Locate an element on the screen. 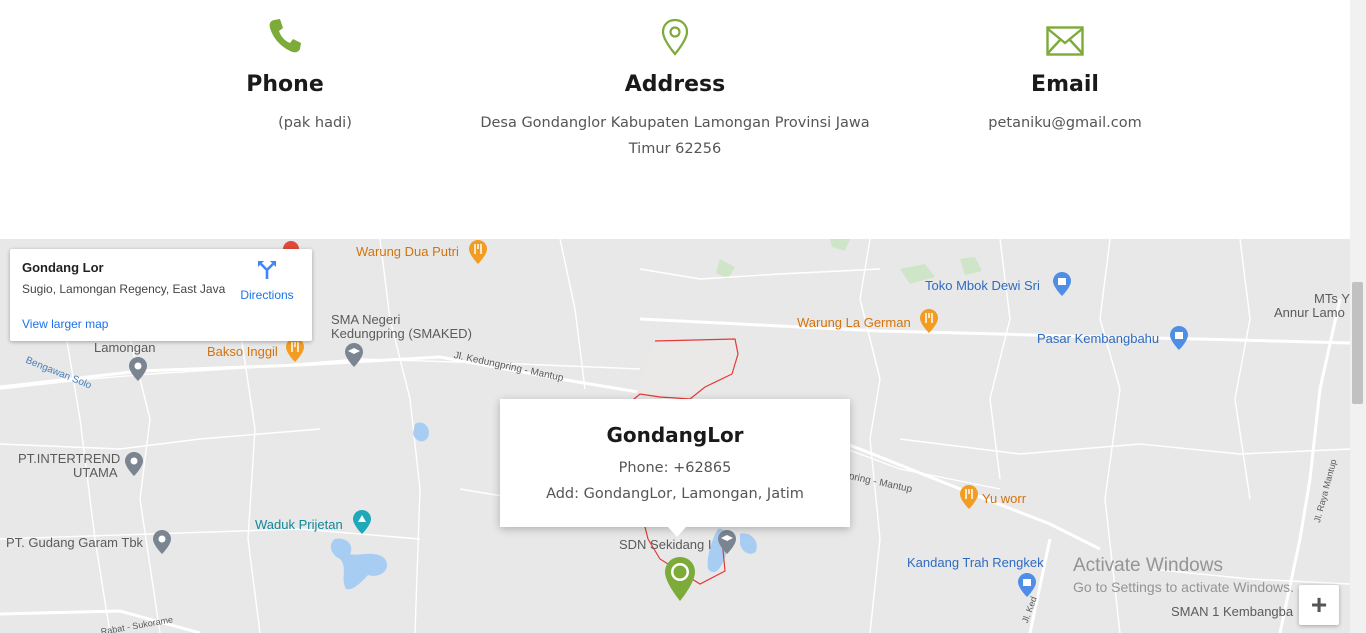  map-label-lamongan: Lamongan is located at coordinates (124, 347).